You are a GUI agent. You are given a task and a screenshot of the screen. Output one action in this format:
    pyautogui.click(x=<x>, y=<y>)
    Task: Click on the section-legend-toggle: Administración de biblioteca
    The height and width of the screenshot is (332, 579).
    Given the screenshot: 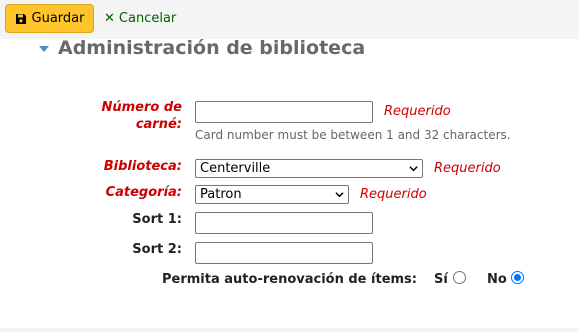 What is the action you would take?
    pyautogui.click(x=202, y=48)
    